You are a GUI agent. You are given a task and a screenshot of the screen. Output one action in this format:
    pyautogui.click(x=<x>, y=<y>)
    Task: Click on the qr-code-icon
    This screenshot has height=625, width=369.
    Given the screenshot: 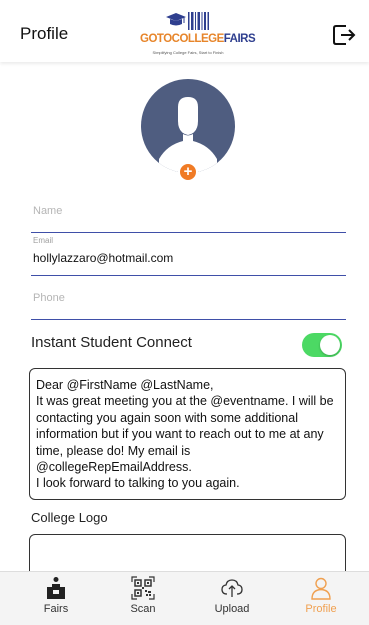 What is the action you would take?
    pyautogui.click(x=143, y=588)
    